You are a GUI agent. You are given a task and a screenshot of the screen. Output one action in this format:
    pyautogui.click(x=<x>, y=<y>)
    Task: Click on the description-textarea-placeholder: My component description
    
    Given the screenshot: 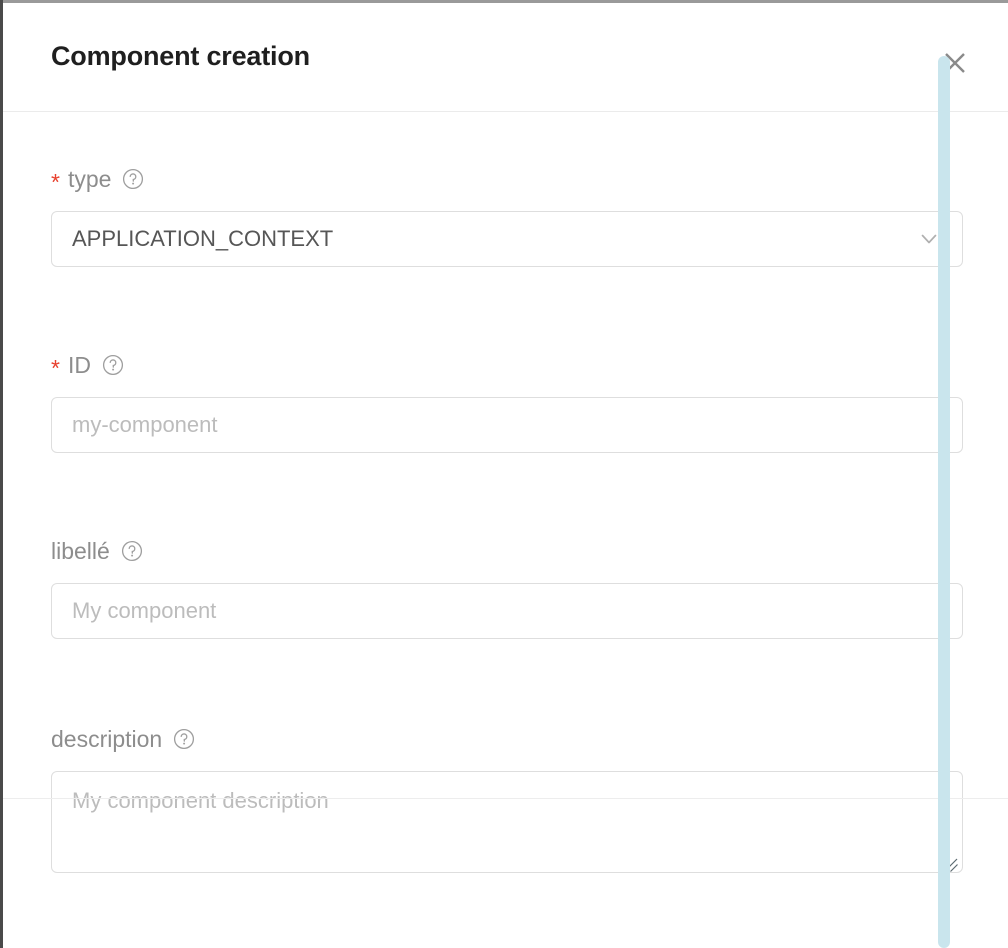 What is the action you would take?
    pyautogui.click(x=200, y=800)
    